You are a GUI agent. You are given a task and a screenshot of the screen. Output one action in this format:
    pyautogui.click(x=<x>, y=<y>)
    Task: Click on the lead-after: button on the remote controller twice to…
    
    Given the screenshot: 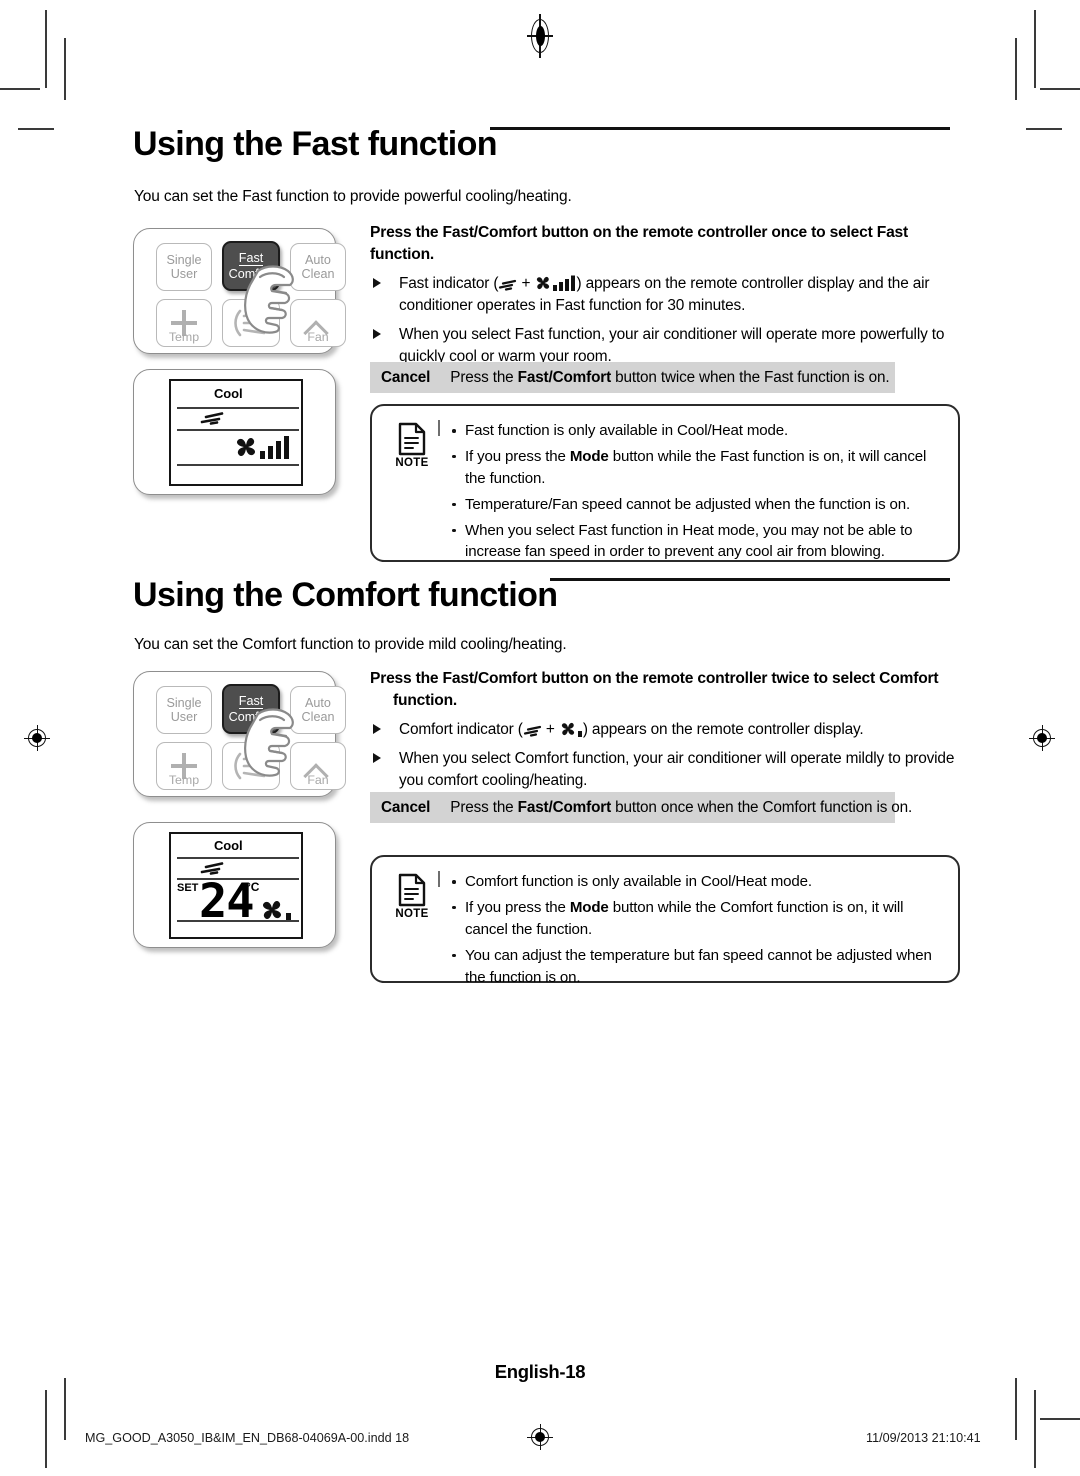 What is the action you would take?
    pyautogui.click(x=738, y=678)
    